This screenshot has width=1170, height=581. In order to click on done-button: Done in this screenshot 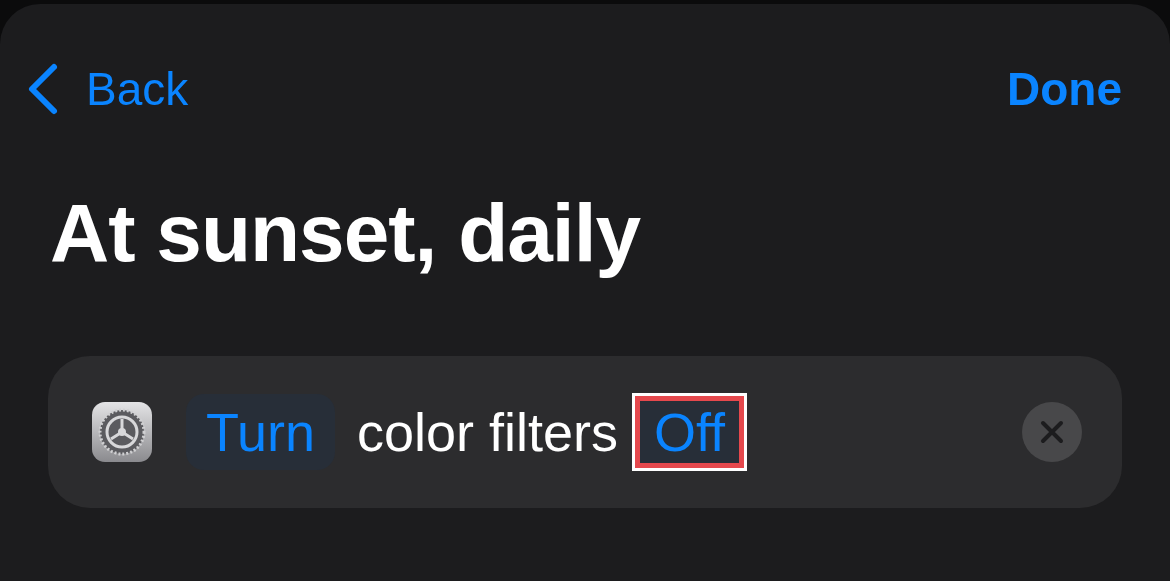, I will do `click(1064, 89)`.